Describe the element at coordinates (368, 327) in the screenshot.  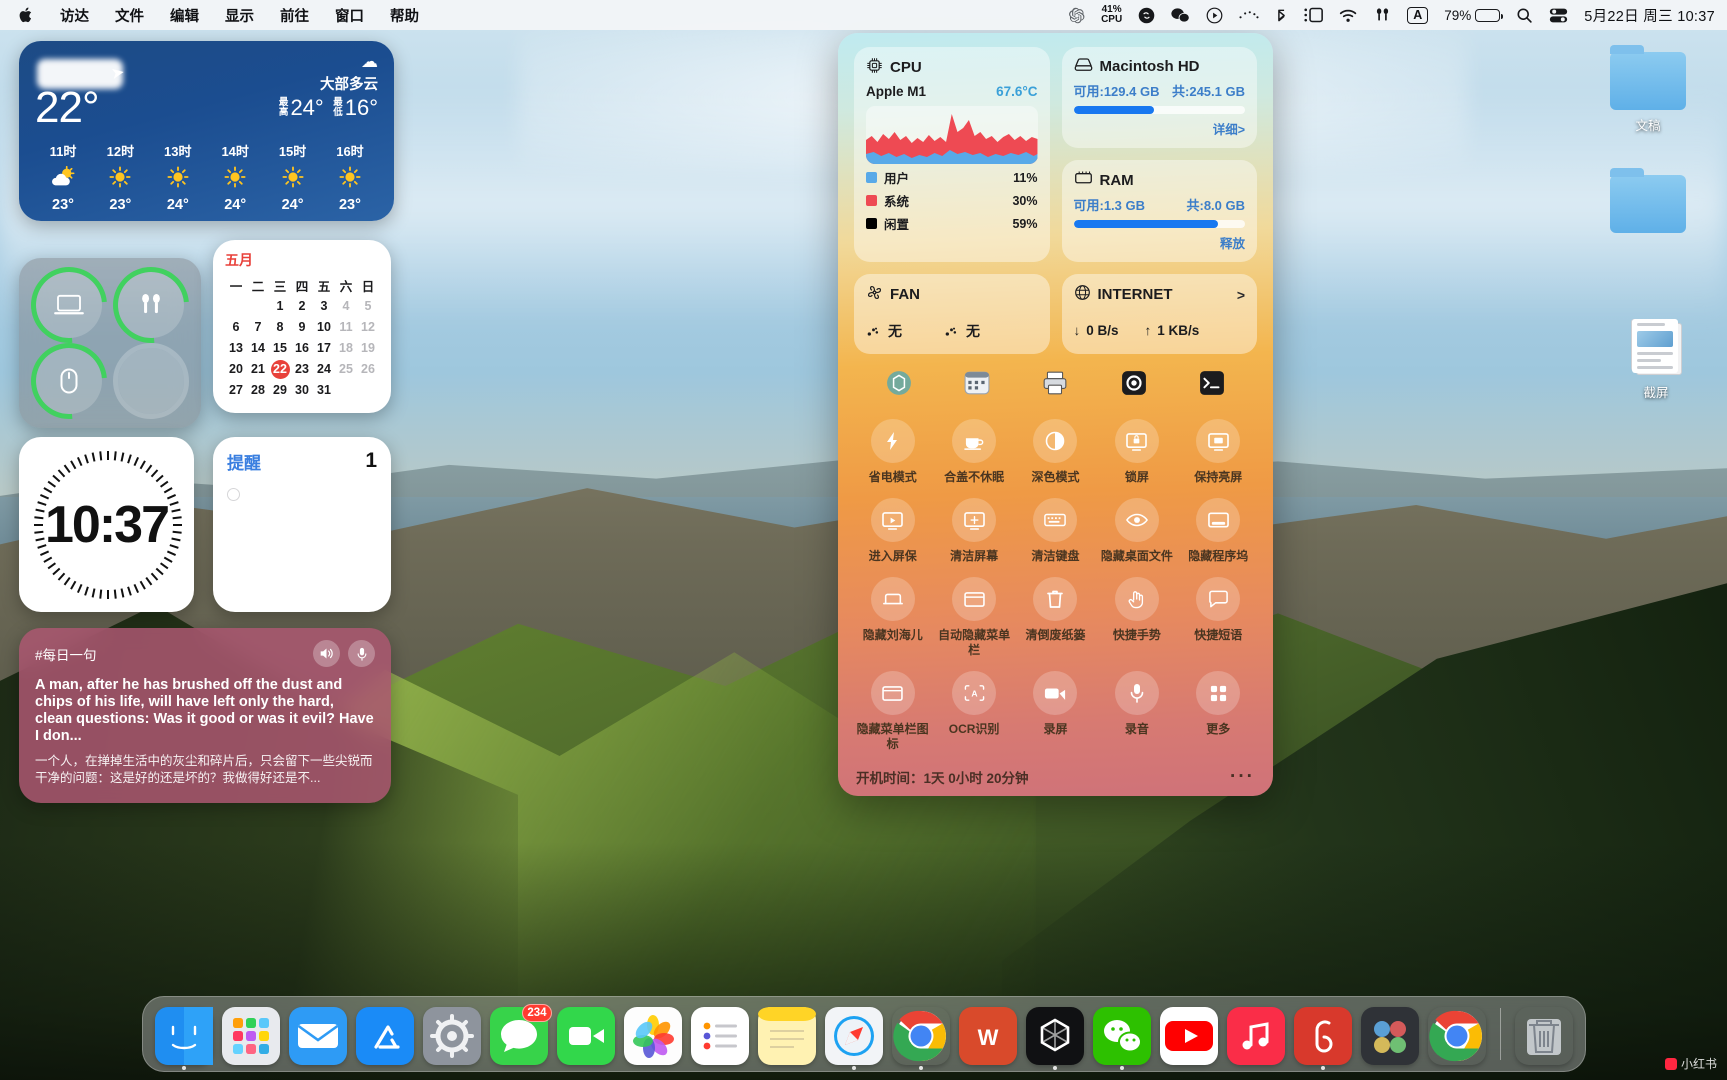
I see `calendar-day: 12` at that location.